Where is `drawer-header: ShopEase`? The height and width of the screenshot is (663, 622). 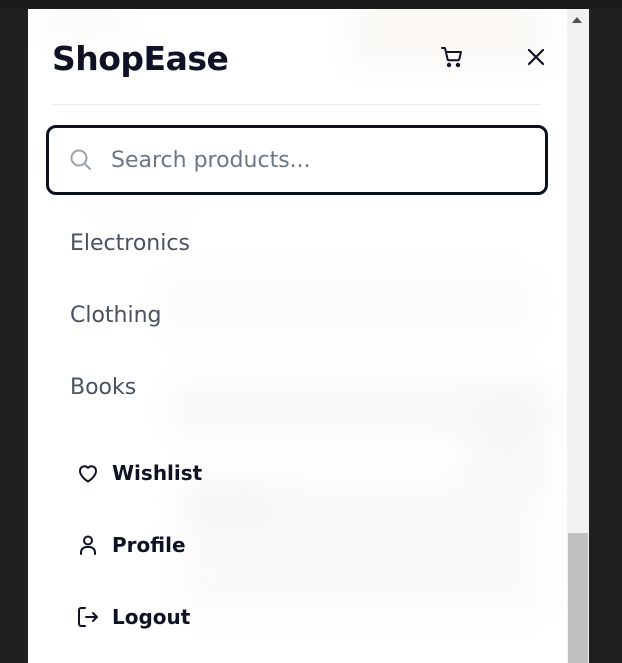
drawer-header: ShopEase is located at coordinates (298, 66).